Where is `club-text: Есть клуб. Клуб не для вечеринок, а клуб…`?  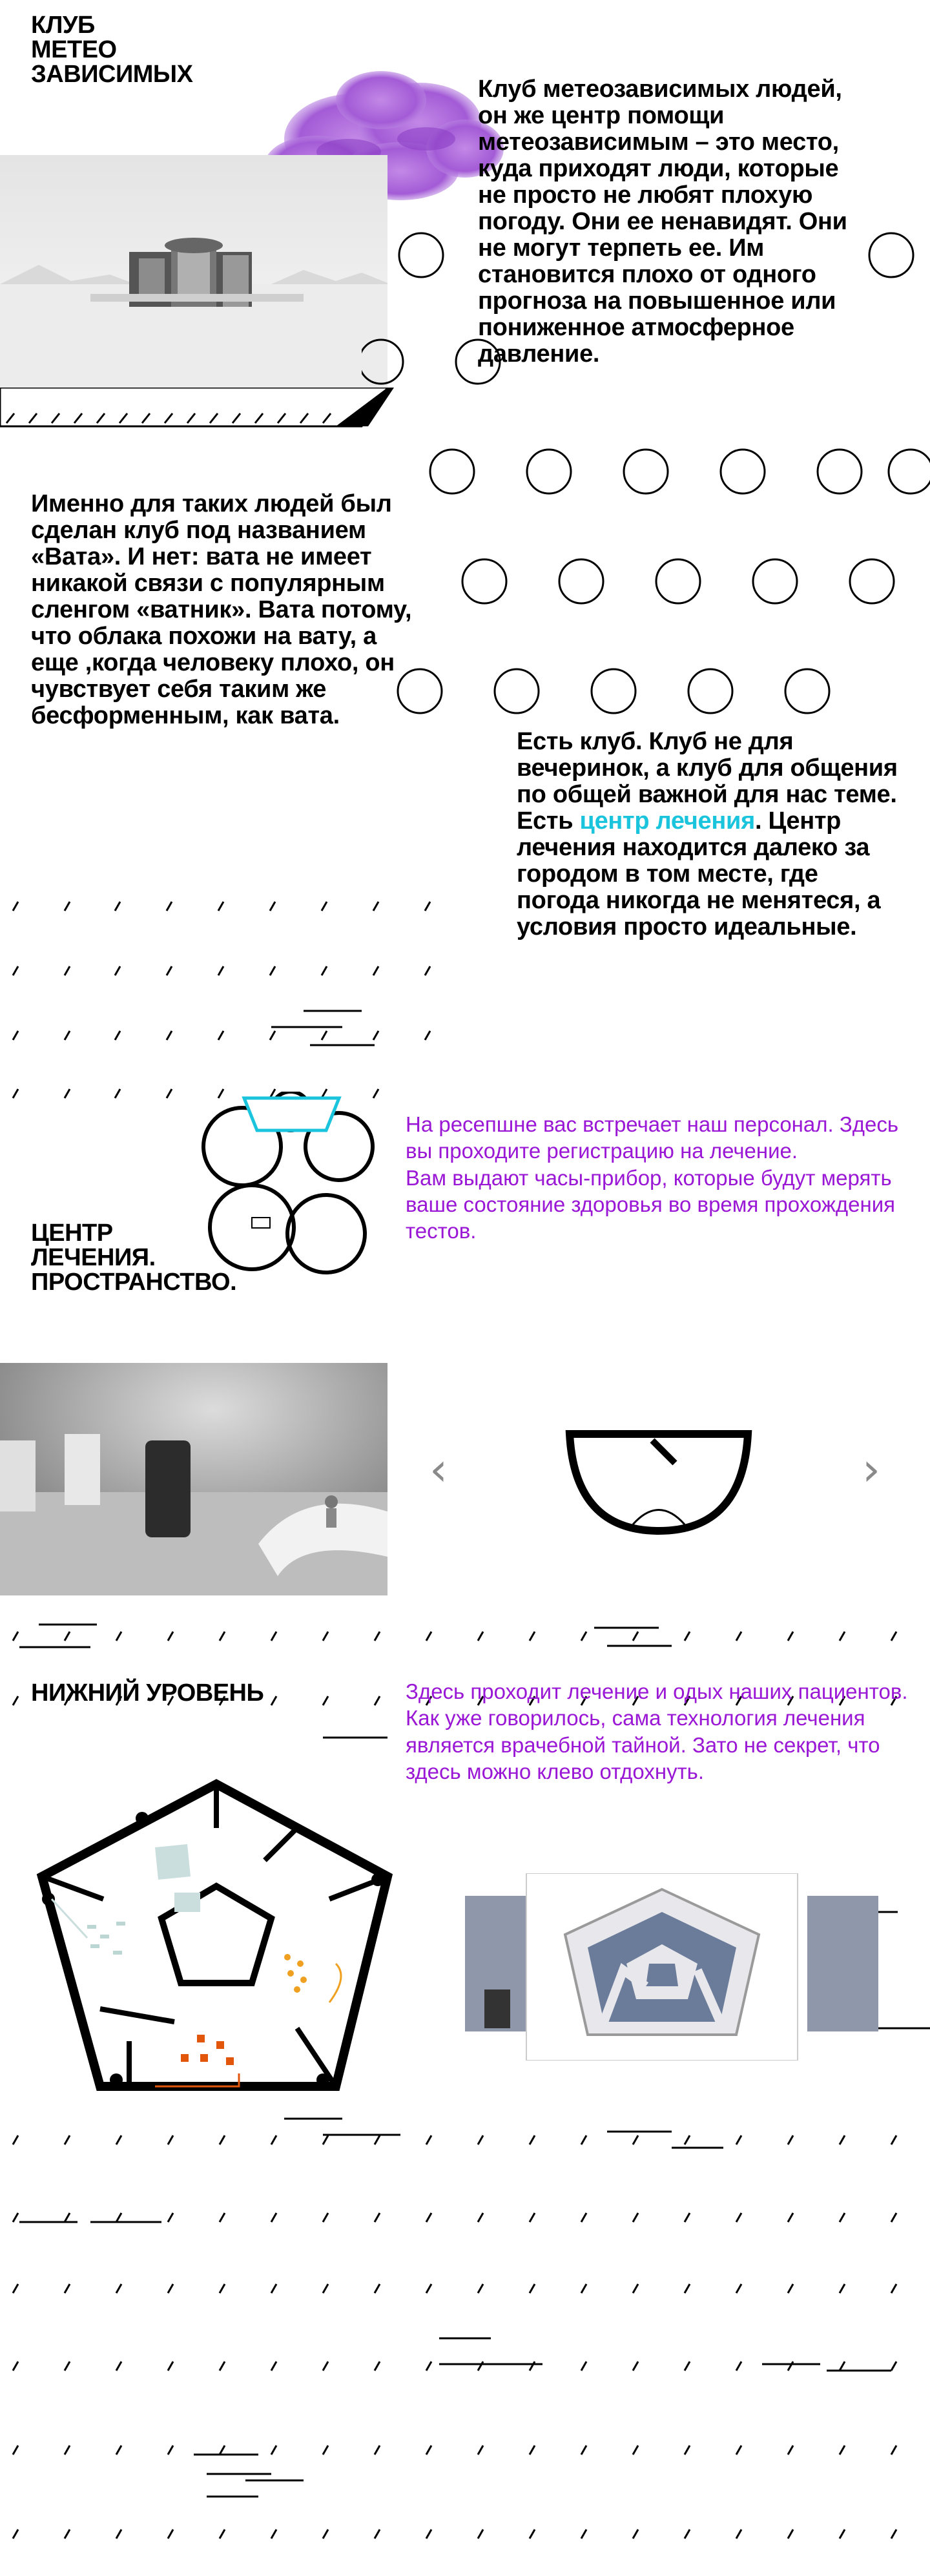 club-text: Есть клуб. Клуб не для вечеринок, а клуб… is located at coordinates (710, 834).